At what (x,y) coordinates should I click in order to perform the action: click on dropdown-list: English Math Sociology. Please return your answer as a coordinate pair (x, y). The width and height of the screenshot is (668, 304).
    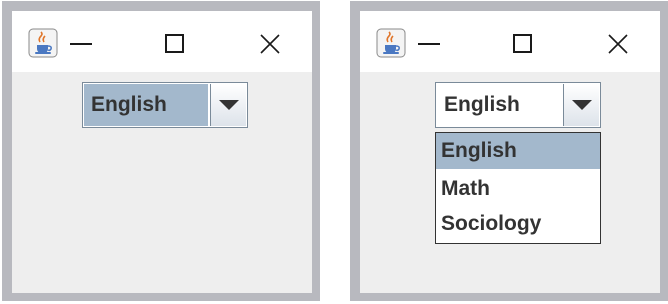
    Looking at the image, I should click on (518, 188).